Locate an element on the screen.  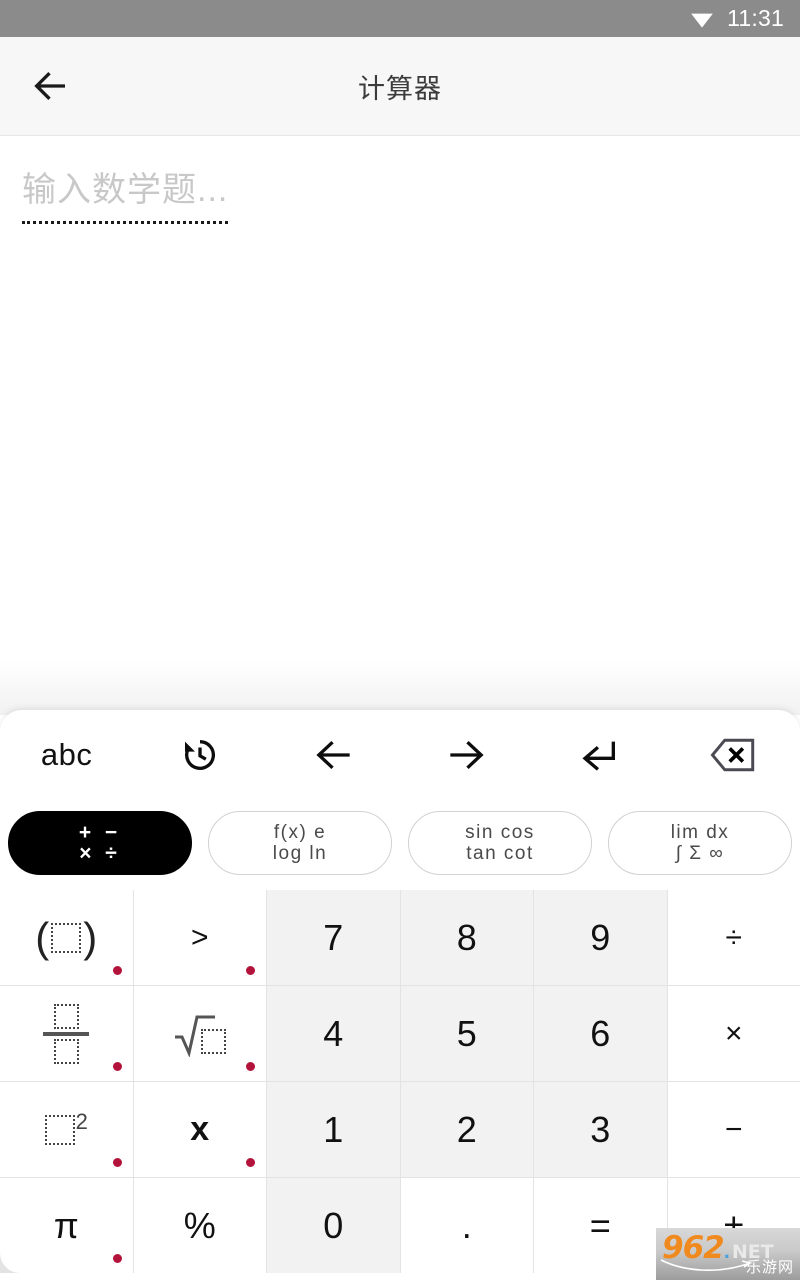
parentheses-glyph: () is located at coordinates (66, 937).